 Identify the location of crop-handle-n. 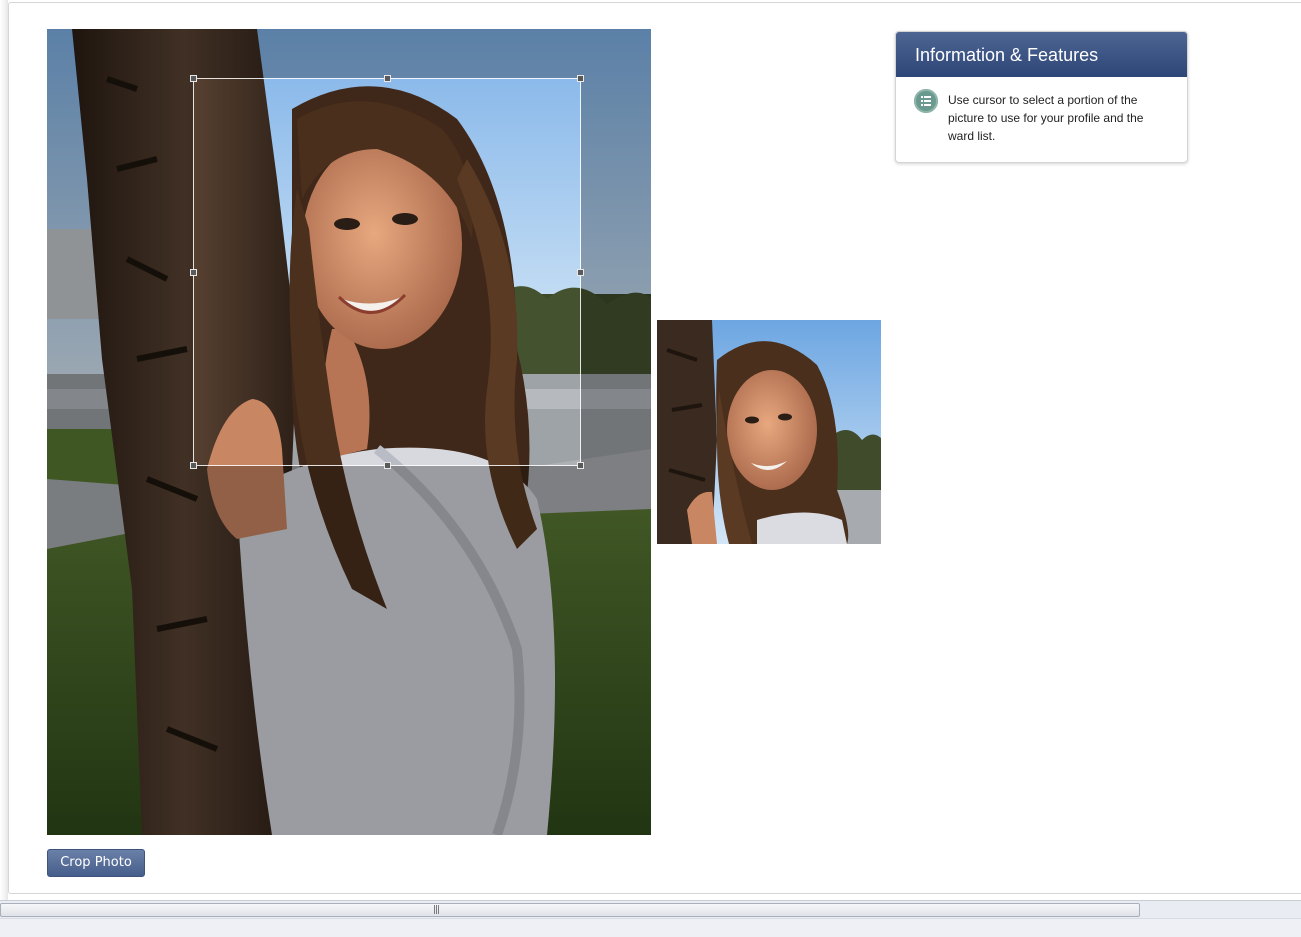
(387, 78).